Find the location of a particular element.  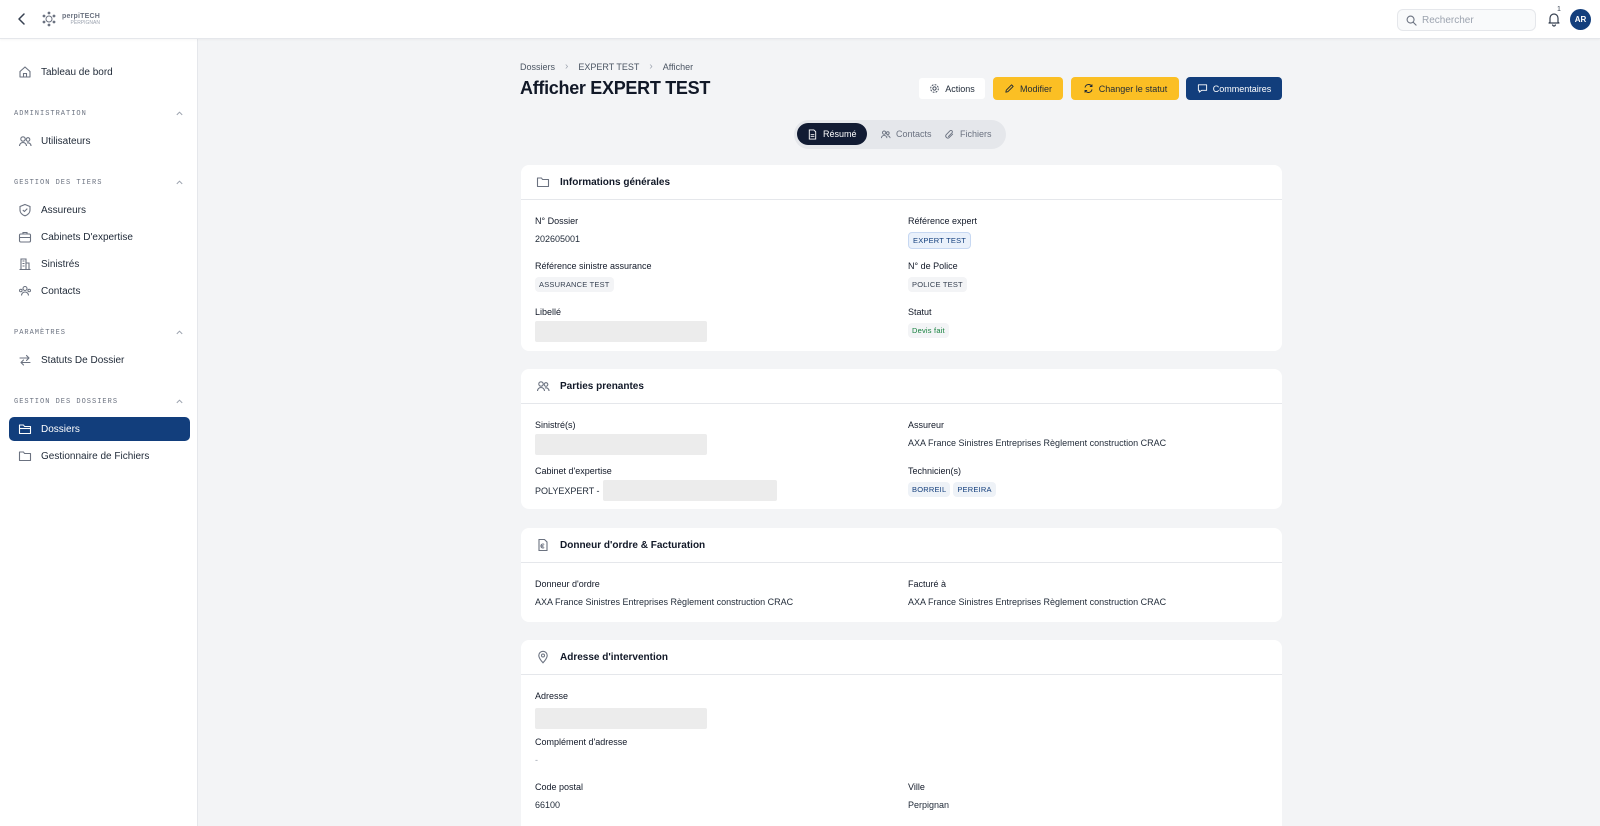

modifier-button: Modifier is located at coordinates (1028, 88).